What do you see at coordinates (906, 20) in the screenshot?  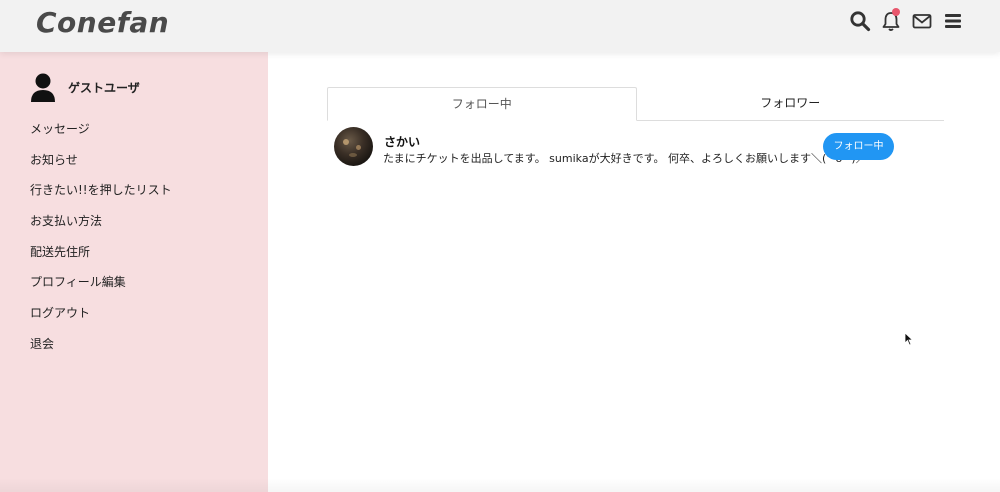 I see `header-icons` at bounding box center [906, 20].